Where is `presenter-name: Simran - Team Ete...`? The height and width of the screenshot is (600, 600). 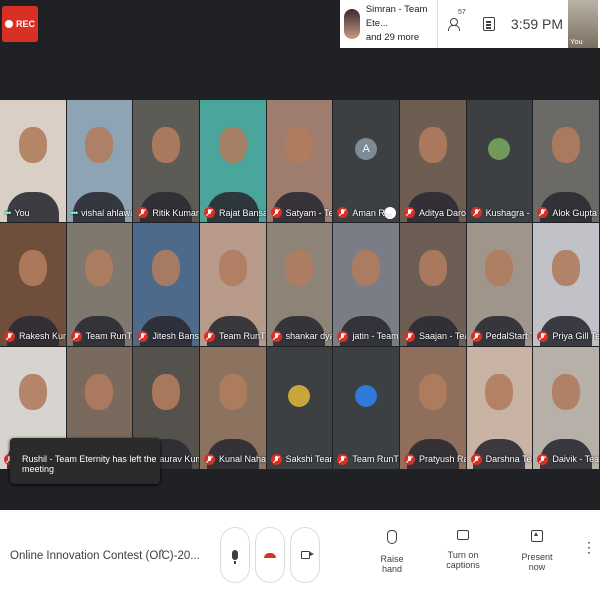 presenter-name: Simran - Team Ete... is located at coordinates (396, 16).